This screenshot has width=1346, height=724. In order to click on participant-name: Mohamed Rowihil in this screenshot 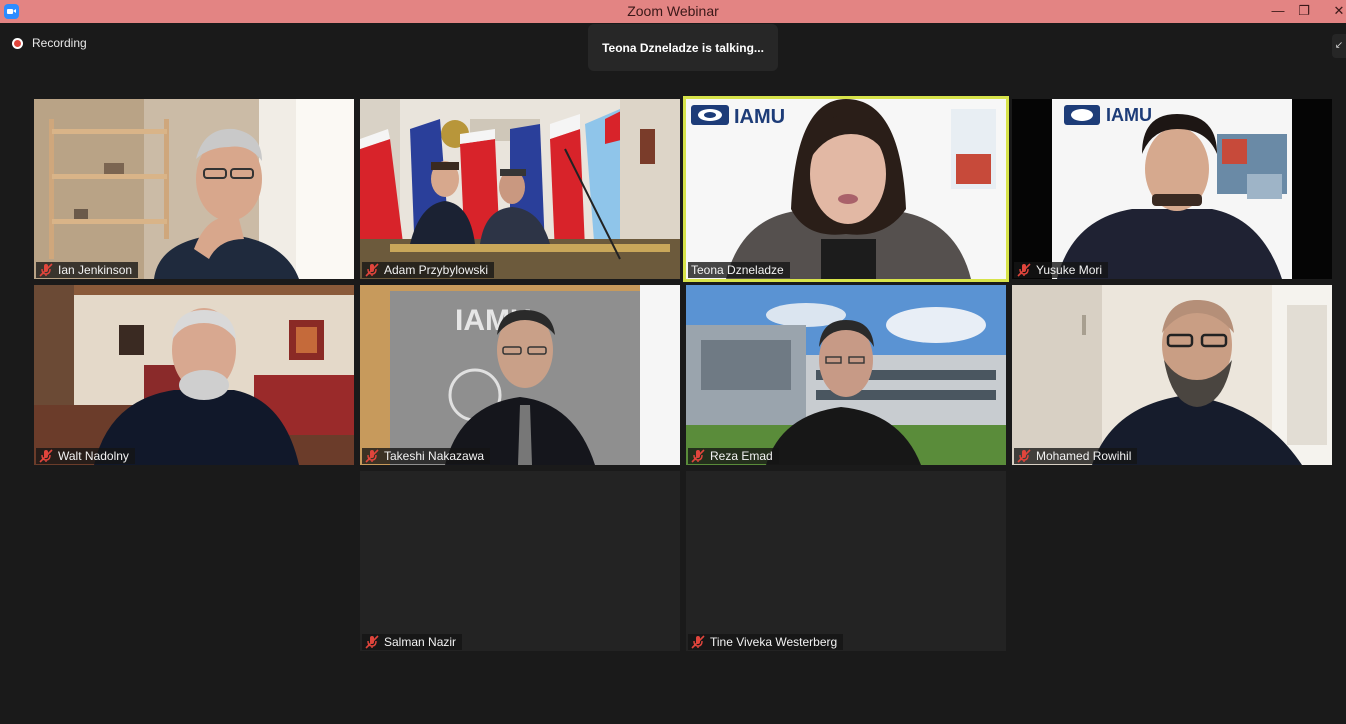, I will do `click(1084, 456)`.